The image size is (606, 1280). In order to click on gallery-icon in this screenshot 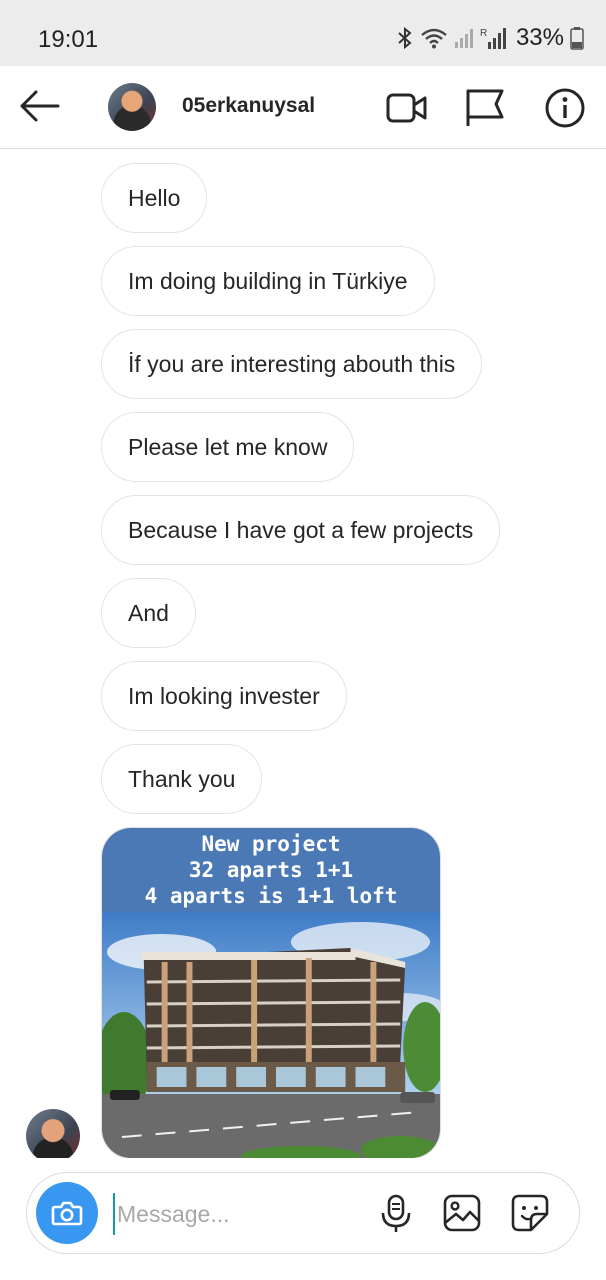, I will do `click(462, 1213)`.